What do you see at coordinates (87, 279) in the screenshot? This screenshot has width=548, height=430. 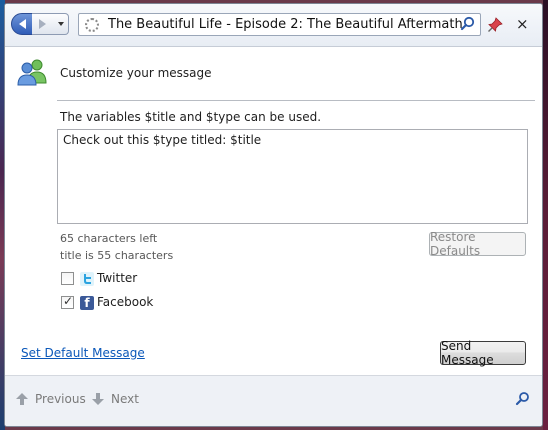 I see `twitter-icon` at bounding box center [87, 279].